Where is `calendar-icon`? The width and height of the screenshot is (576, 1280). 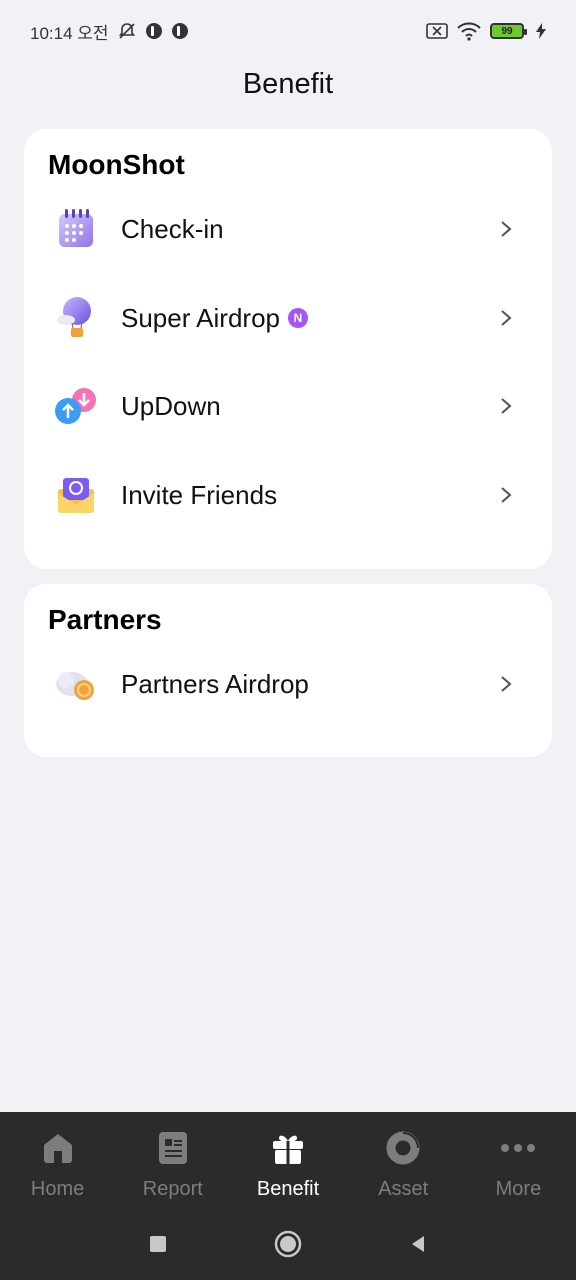
calendar-icon is located at coordinates (76, 229).